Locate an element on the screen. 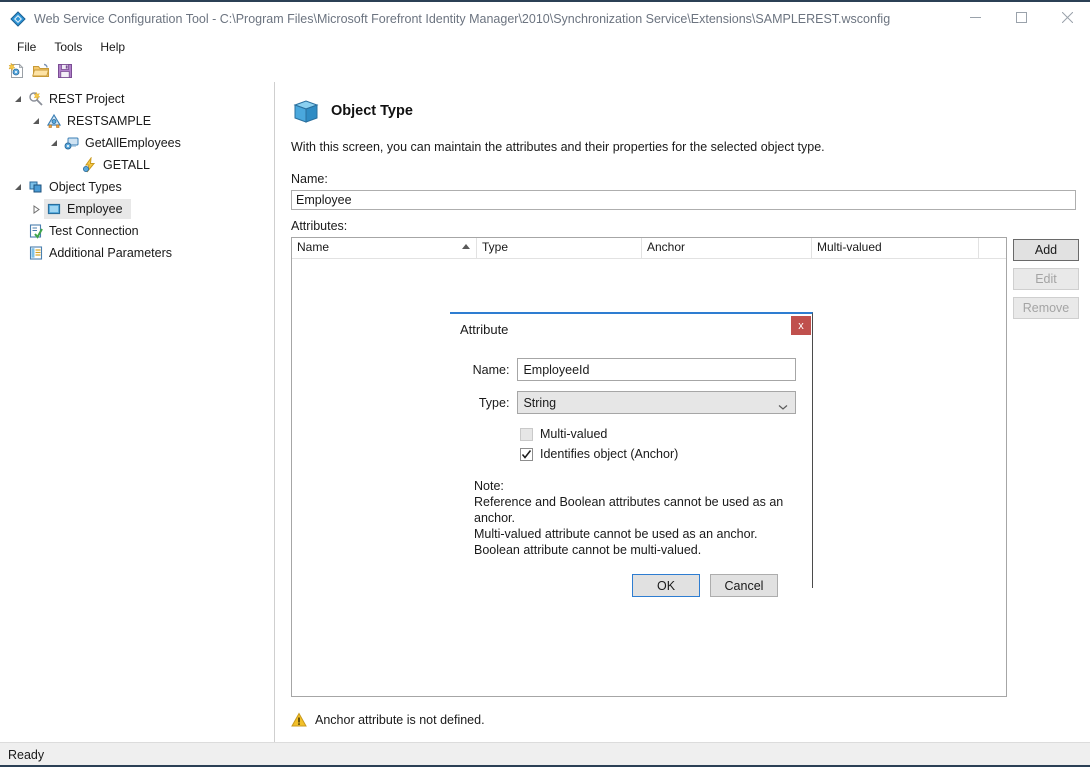 This screenshot has width=1090, height=767. close-button is located at coordinates (1067, 17).